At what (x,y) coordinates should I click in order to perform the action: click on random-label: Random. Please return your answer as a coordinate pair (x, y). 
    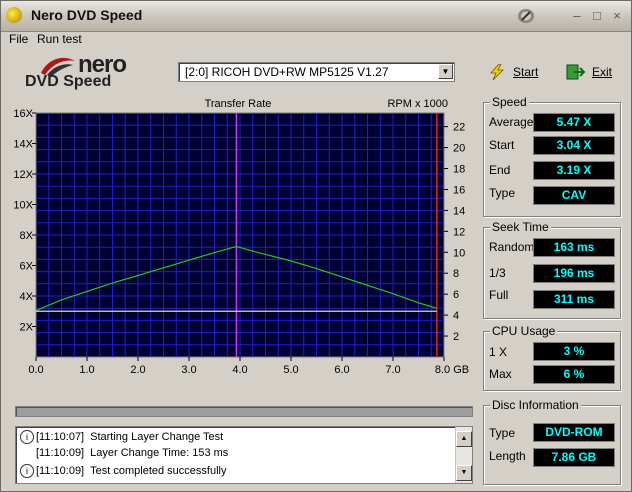
    Looking at the image, I should click on (512, 247).